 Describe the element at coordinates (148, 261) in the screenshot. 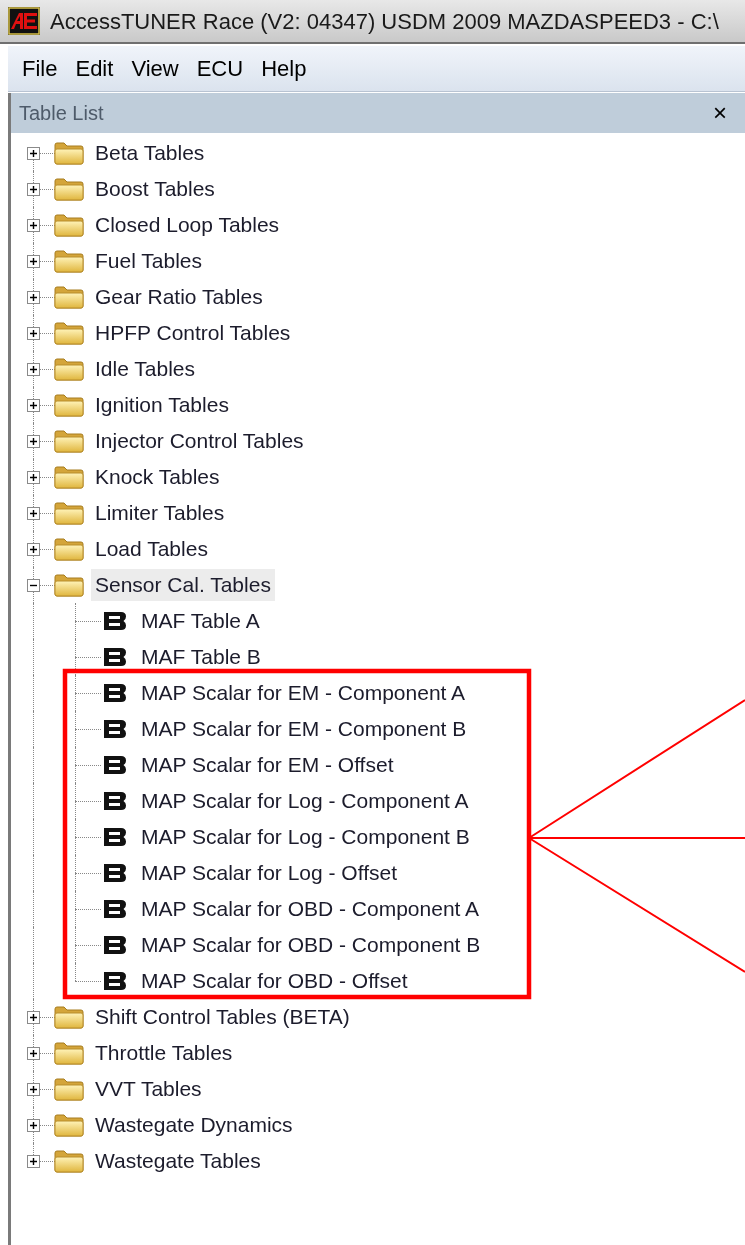

I see `tree-item: Fuel Tables` at that location.